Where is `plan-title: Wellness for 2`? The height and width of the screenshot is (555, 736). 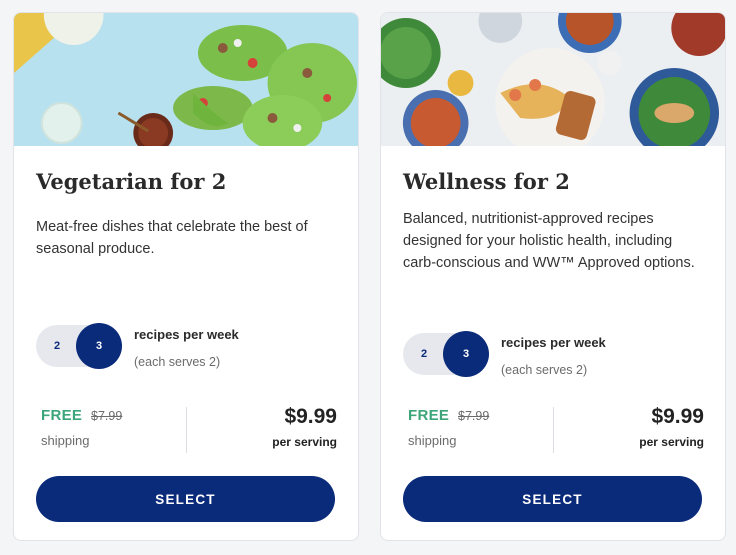
plan-title: Wellness for 2 is located at coordinates (486, 181).